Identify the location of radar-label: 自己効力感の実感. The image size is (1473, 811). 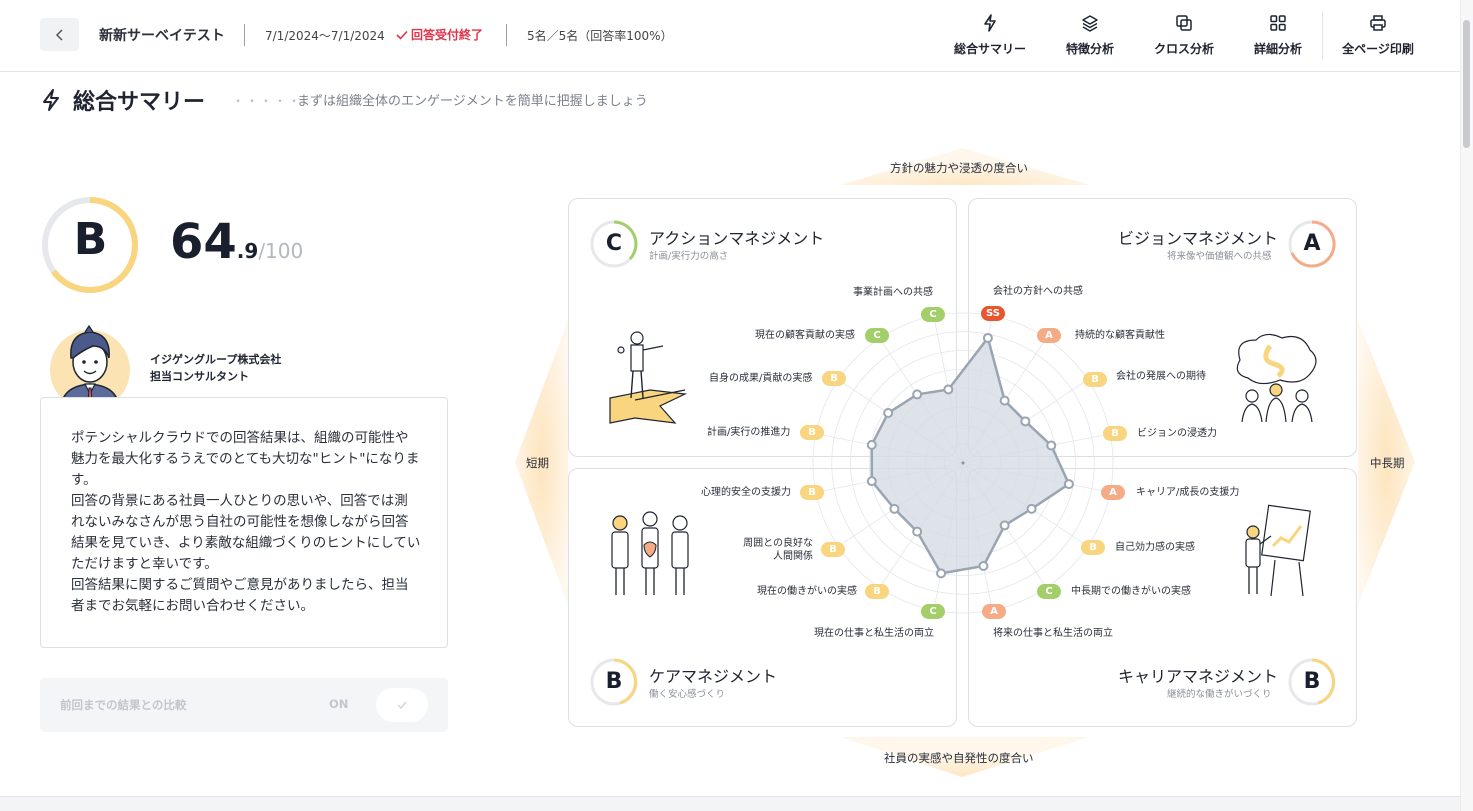
(1155, 547).